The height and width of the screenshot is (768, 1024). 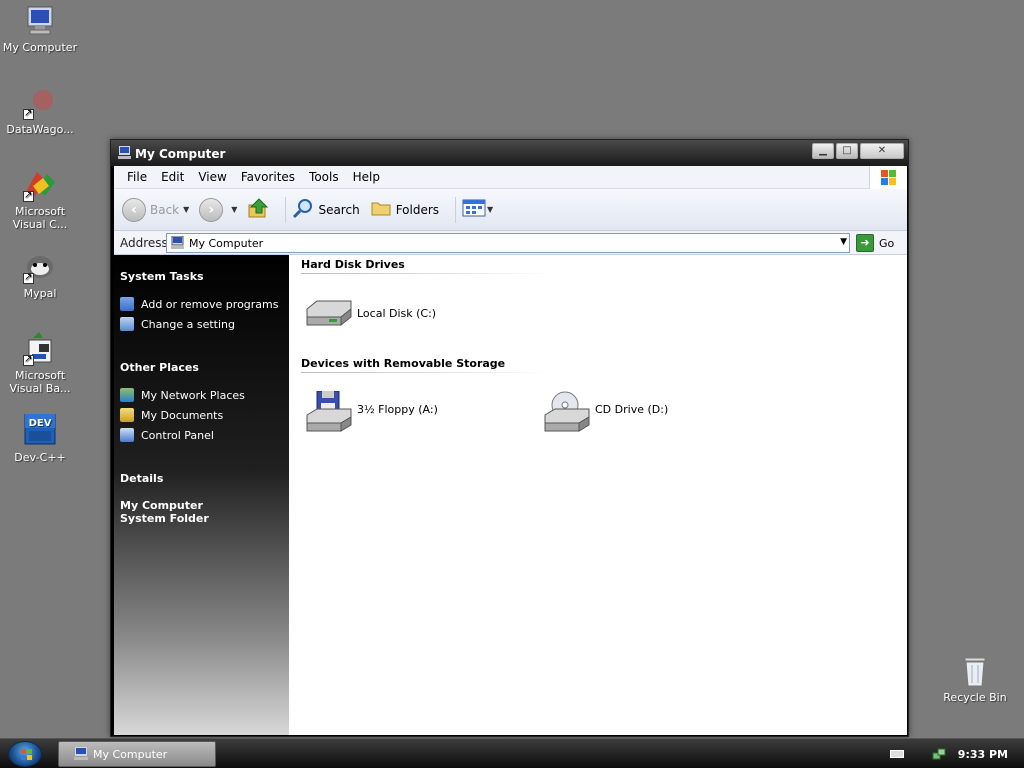 What do you see at coordinates (397, 409) in the screenshot?
I see `drive-label: 3½ Floppy (A:)` at bounding box center [397, 409].